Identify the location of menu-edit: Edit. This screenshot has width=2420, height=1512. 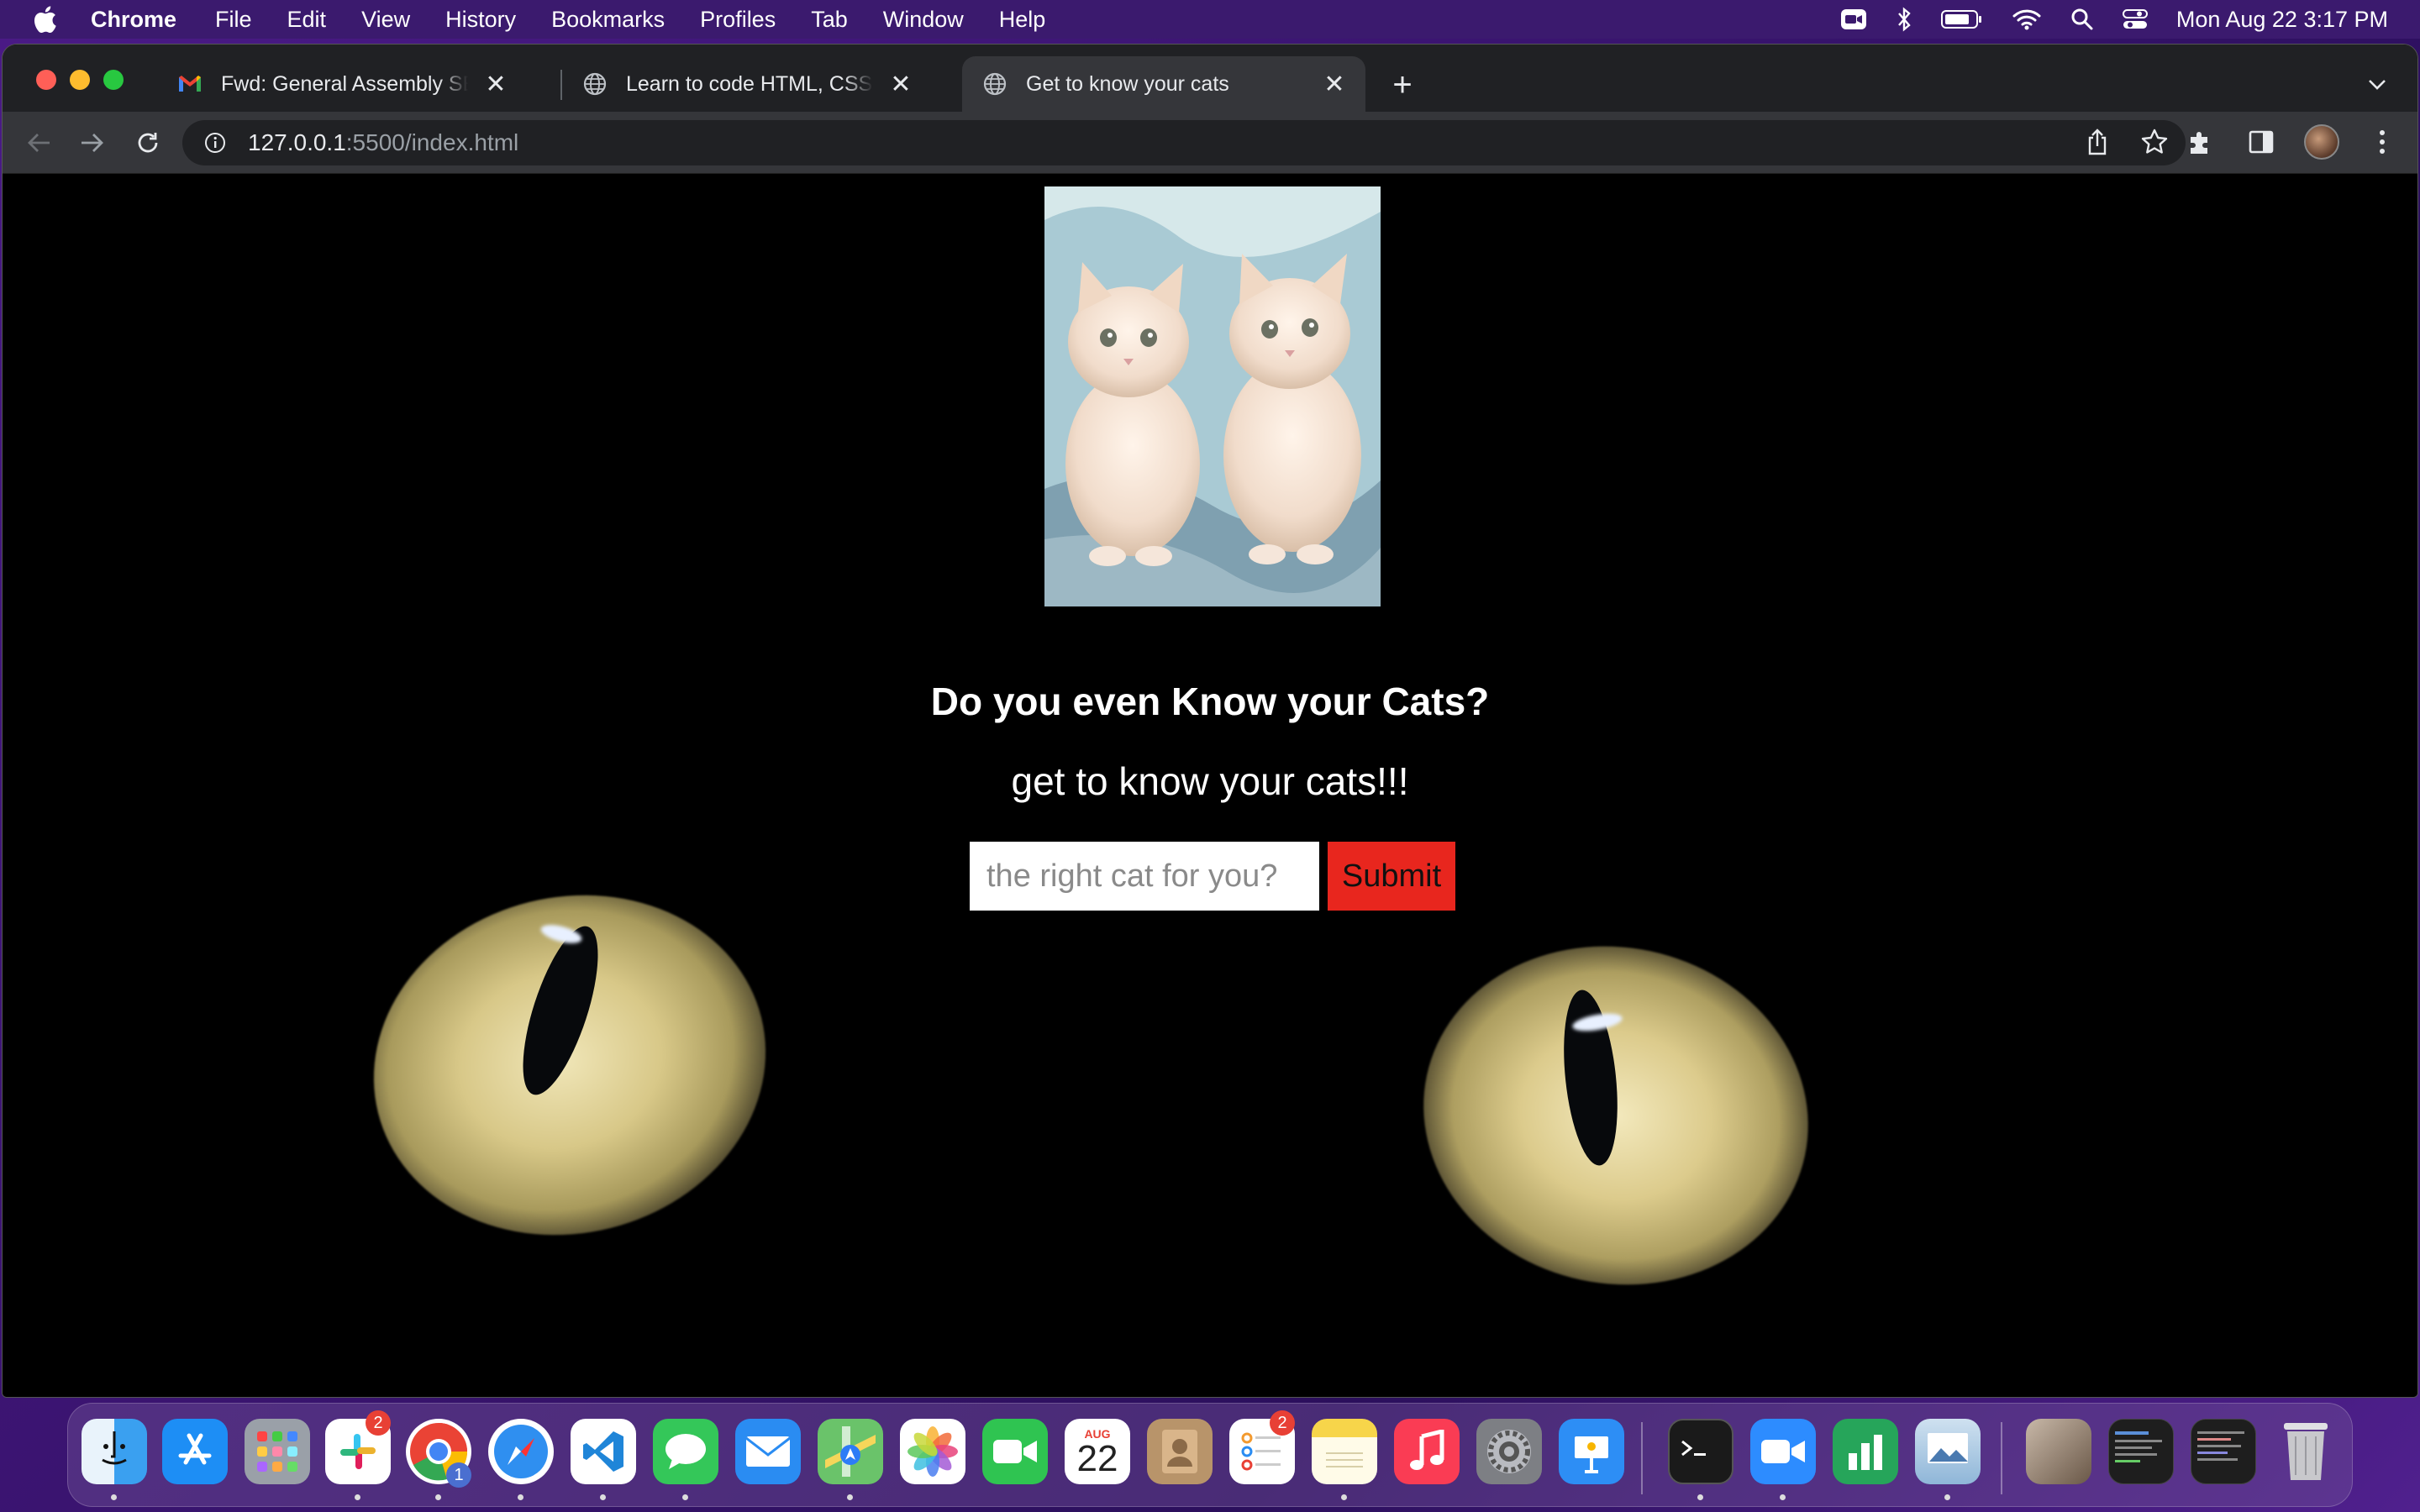
(307, 20).